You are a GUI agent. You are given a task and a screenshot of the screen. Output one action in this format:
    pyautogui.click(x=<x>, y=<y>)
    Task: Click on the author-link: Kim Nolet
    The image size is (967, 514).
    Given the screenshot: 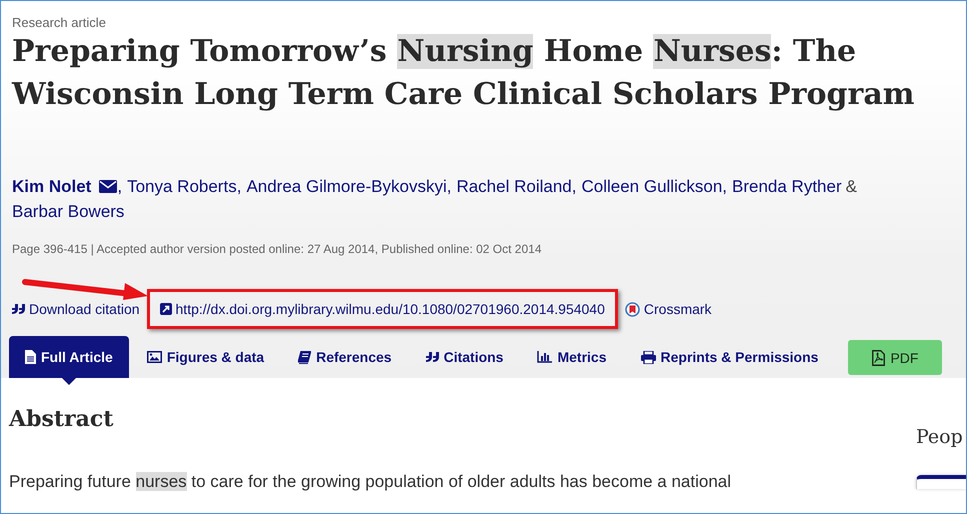 What is the action you would take?
    pyautogui.click(x=52, y=186)
    